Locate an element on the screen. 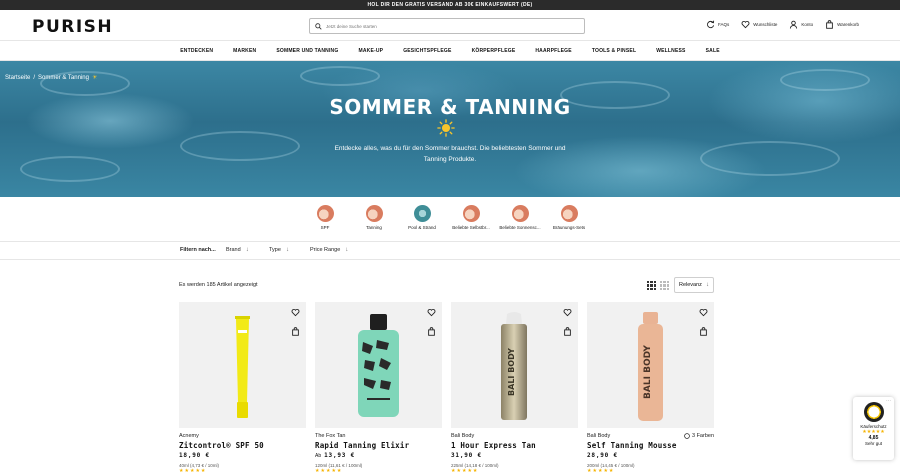  nav-item-haarpflege: HAARPFLEGE is located at coordinates (553, 51).